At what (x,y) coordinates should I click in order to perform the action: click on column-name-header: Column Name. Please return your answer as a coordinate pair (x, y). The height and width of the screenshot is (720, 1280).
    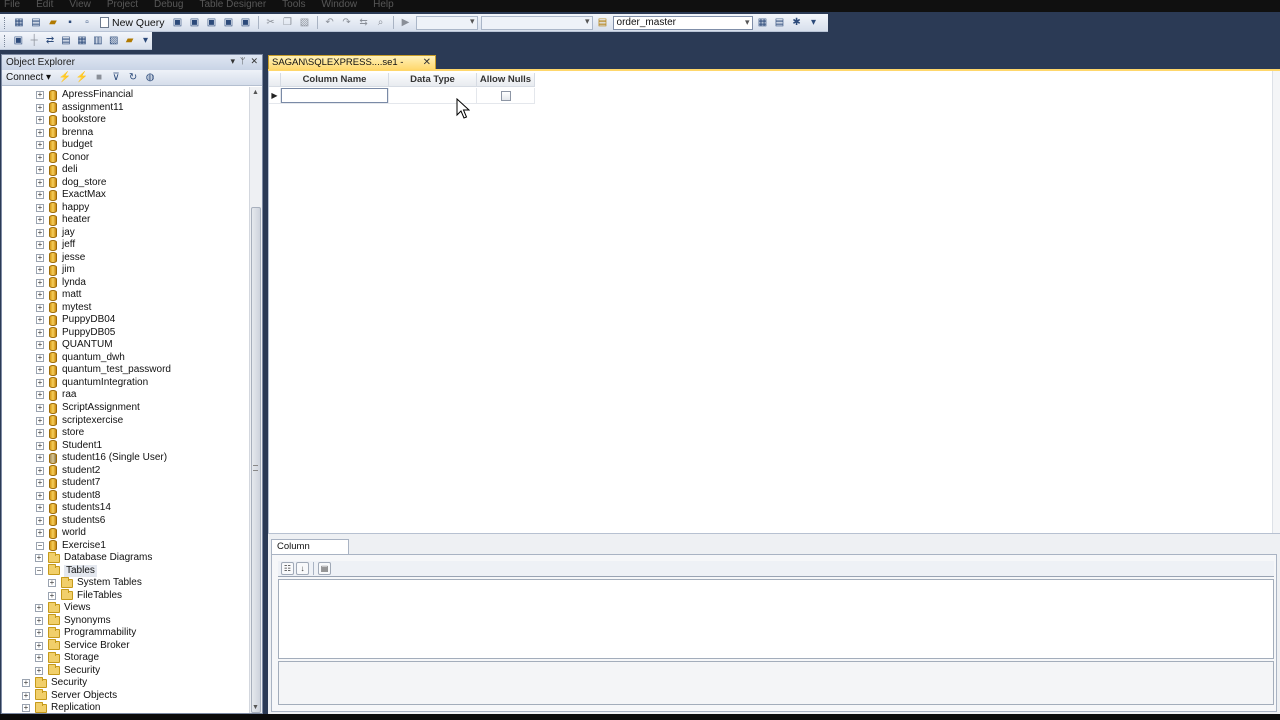
    Looking at the image, I should click on (335, 80).